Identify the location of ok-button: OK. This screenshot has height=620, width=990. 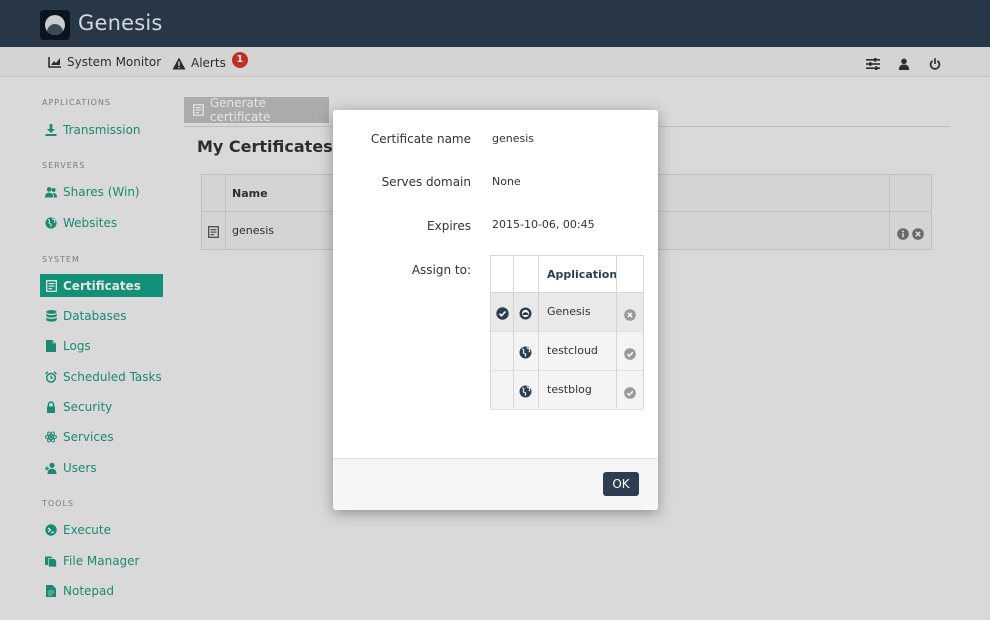
(621, 484).